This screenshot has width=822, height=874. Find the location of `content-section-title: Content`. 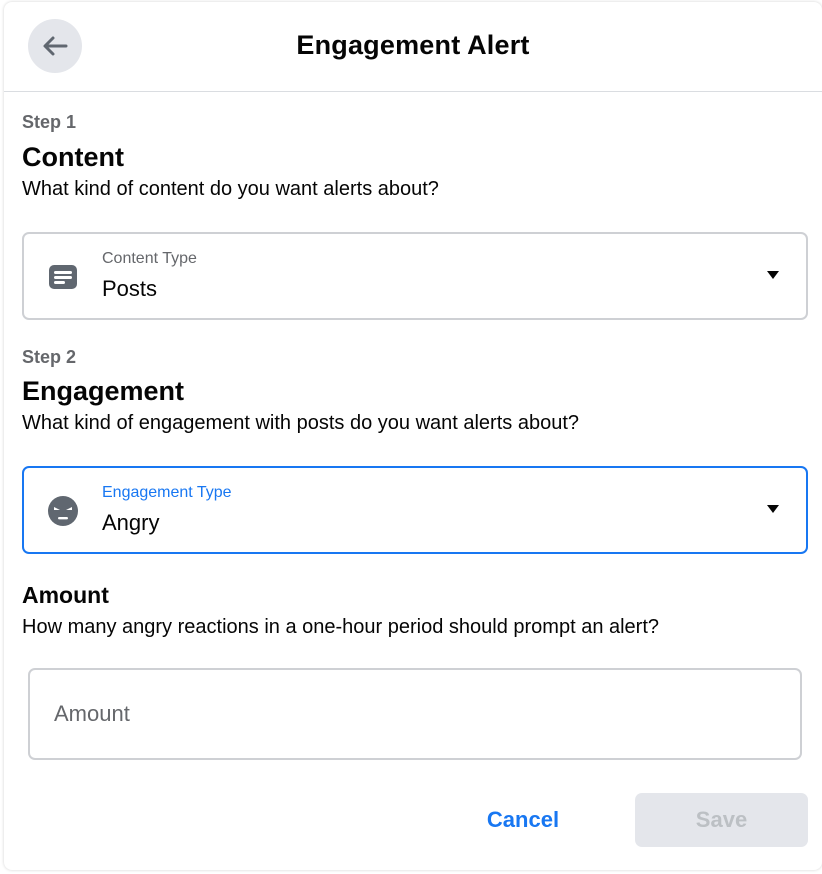

content-section-title: Content is located at coordinates (73, 157).